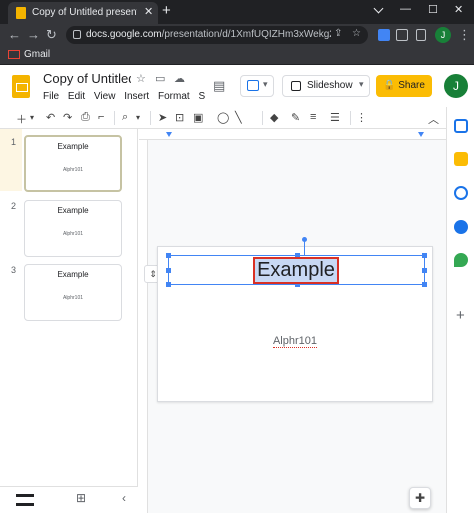  What do you see at coordinates (32, 117) in the screenshot?
I see `new-slide-chevron-icon: ▾` at bounding box center [32, 117].